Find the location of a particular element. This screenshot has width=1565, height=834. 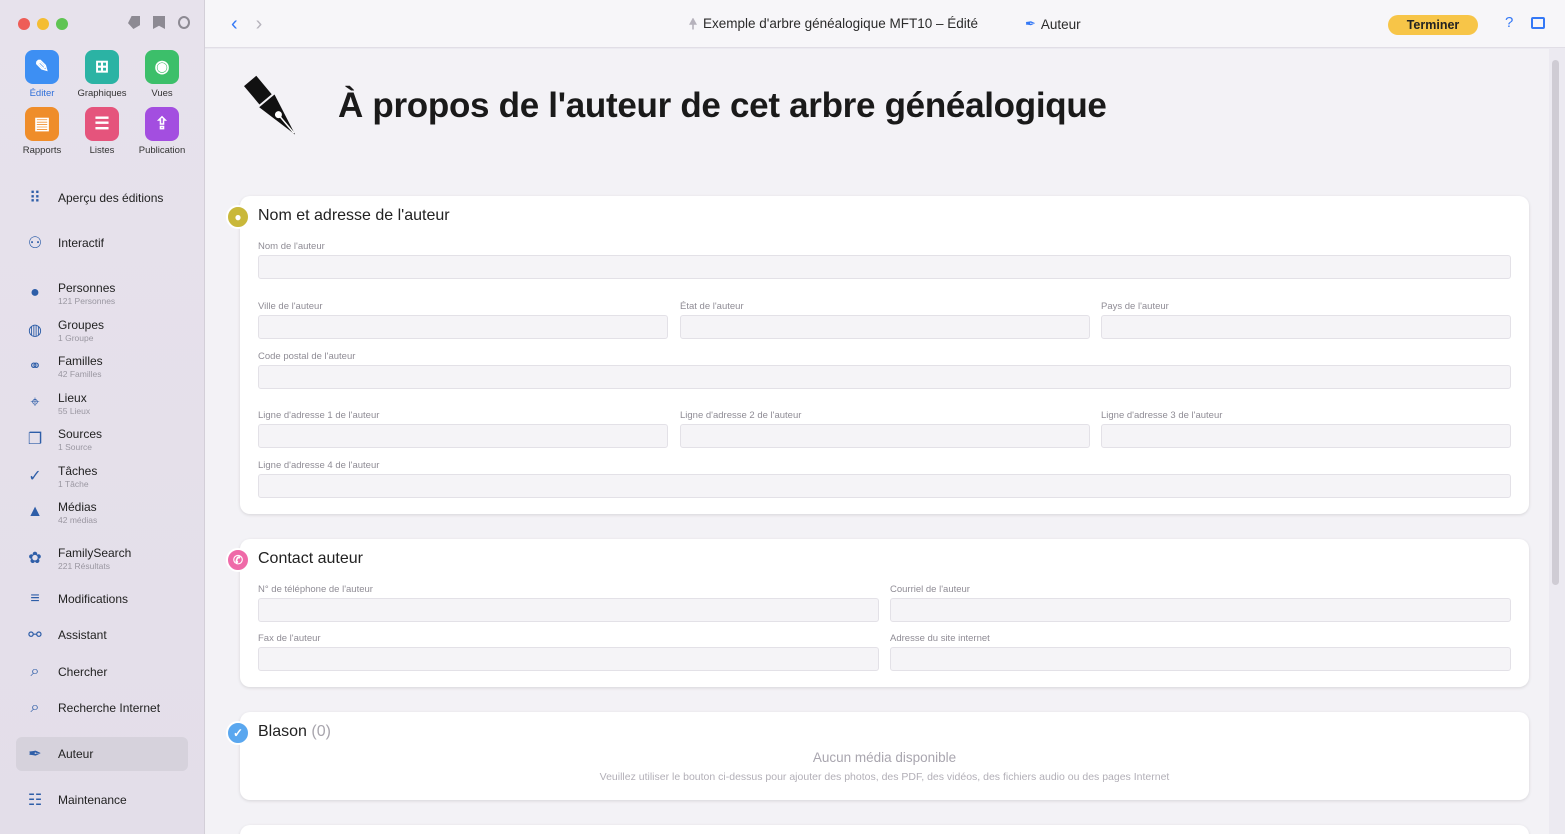

author-address-2-input is located at coordinates (885, 436).